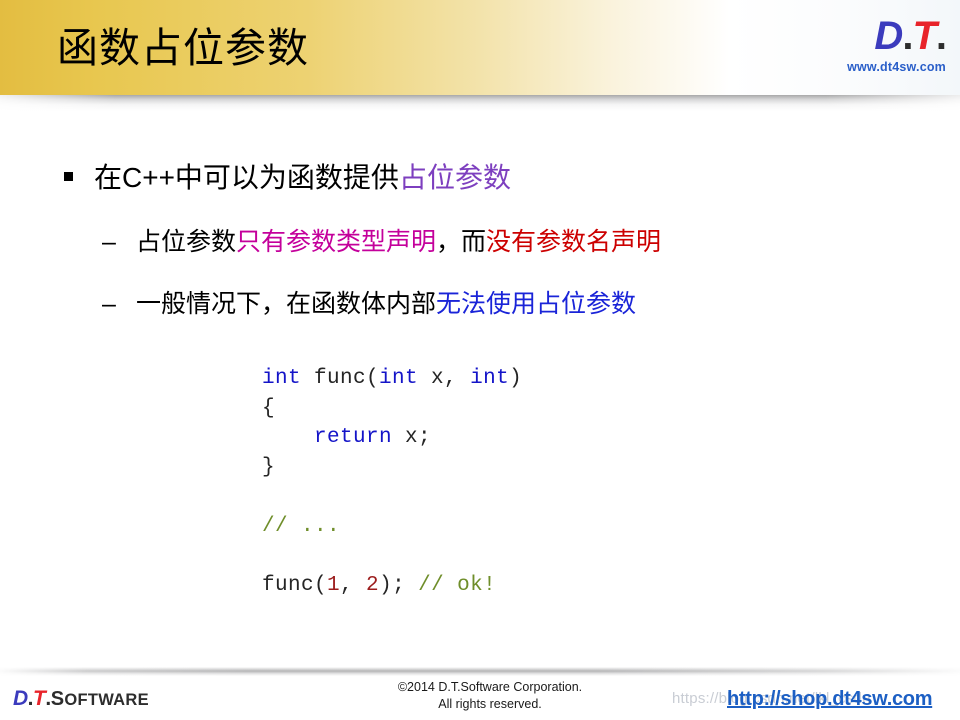  I want to click on code-token-plain: {, so click(269, 408).